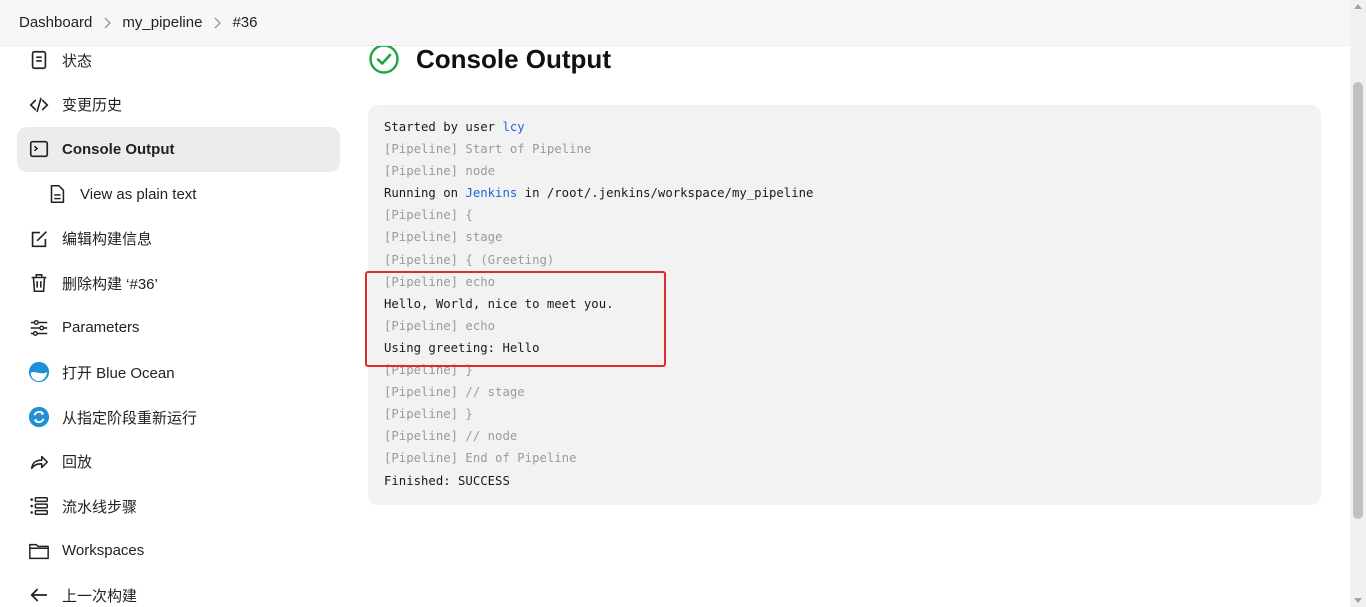 The height and width of the screenshot is (607, 1366). Describe the element at coordinates (39, 105) in the screenshot. I see `code-icon` at that location.